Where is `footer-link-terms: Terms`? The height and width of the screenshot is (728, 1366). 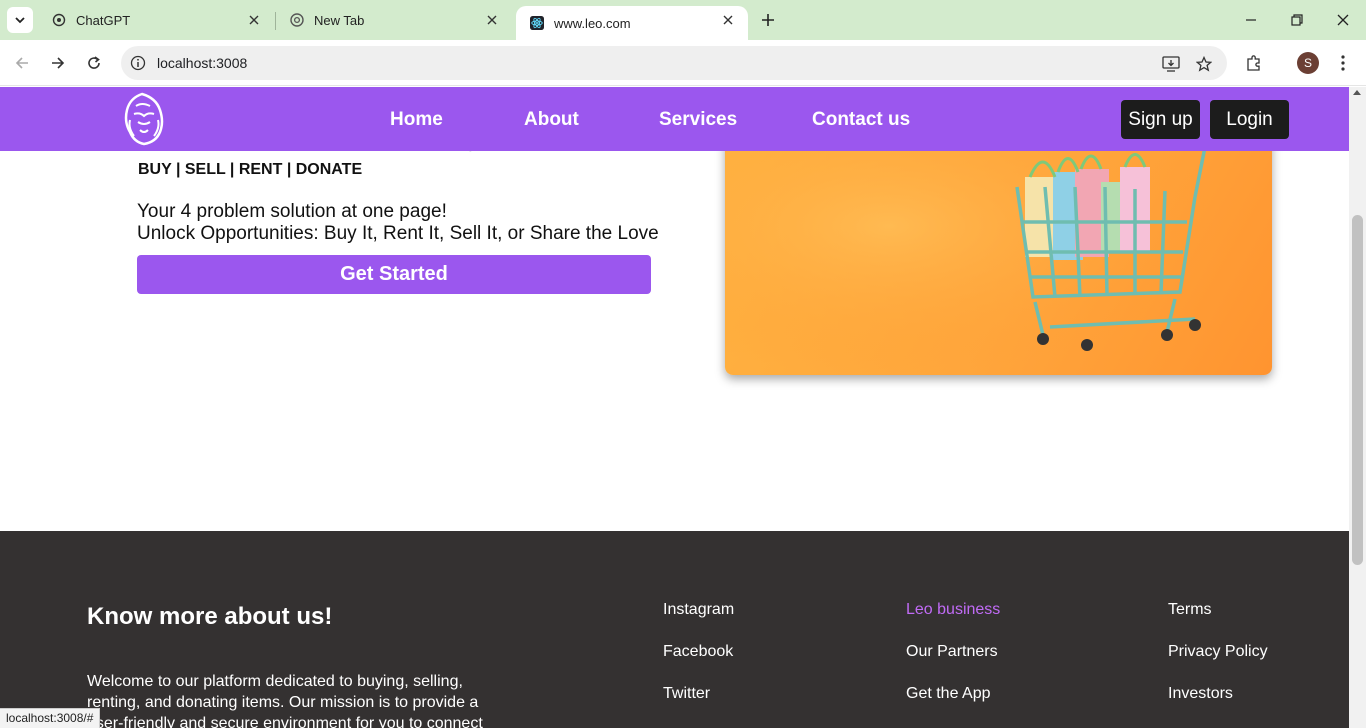
footer-link-terms: Terms is located at coordinates (1190, 610).